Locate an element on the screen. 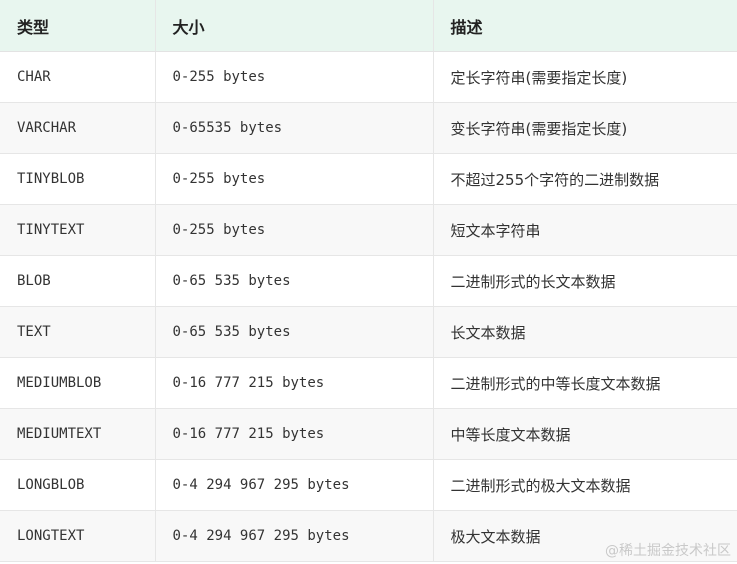 The image size is (737, 564). table-row: TEXT 0-65 535 bytes 长文本数据 is located at coordinates (368, 332).